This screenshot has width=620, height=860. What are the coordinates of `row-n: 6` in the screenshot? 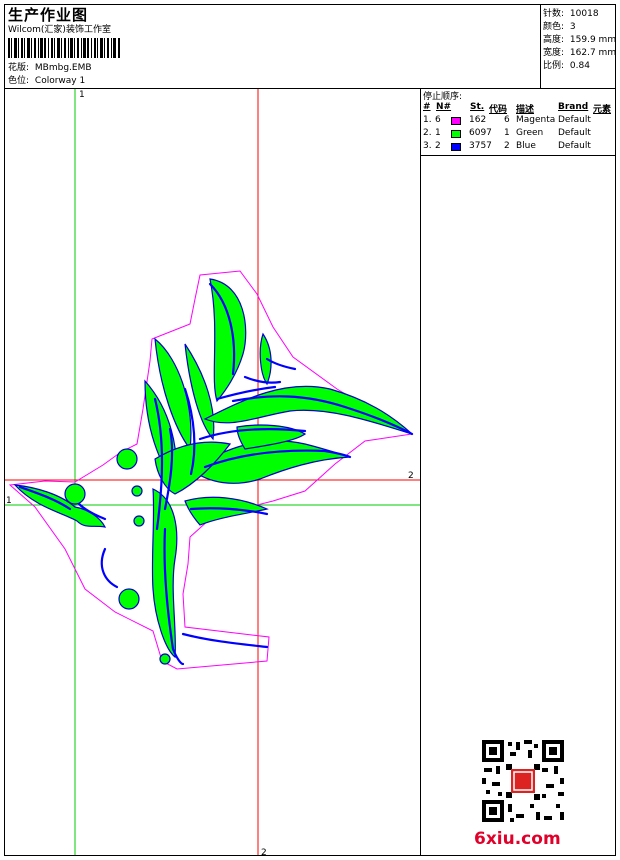 It's located at (438, 120).